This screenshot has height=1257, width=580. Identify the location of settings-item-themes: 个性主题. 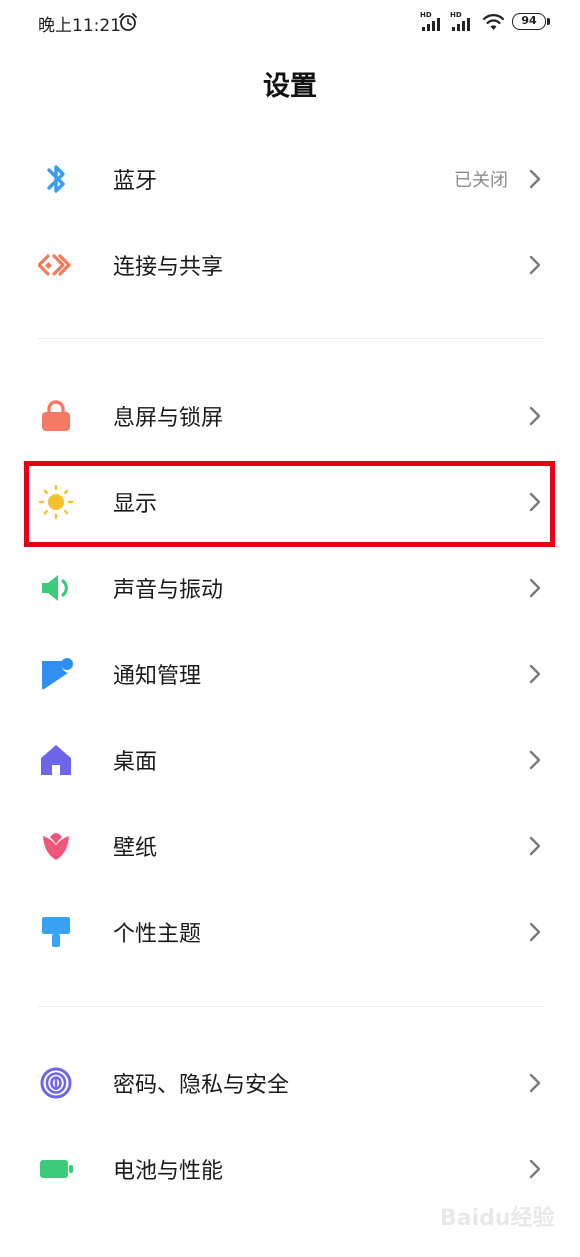
(290, 932).